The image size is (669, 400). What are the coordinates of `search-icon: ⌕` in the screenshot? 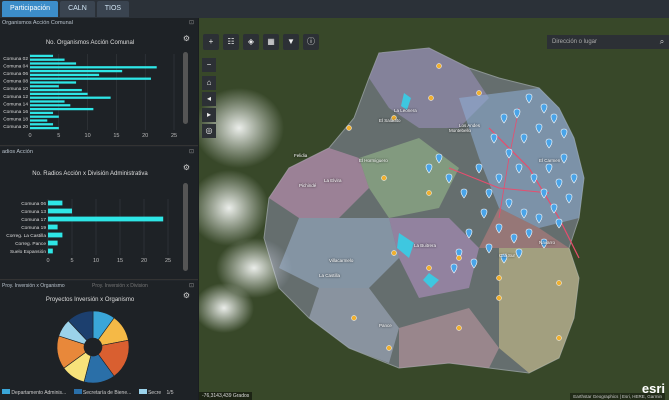 It's located at (662, 42).